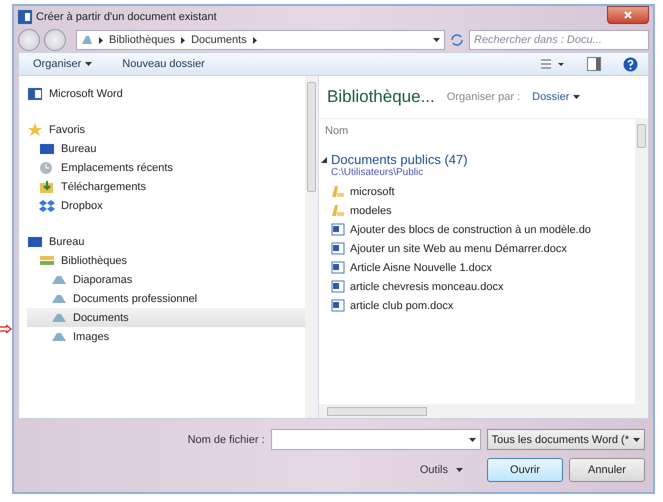 The image size is (663, 502). What do you see at coordinates (62, 64) in the screenshot?
I see `organize-button: Organiser` at bounding box center [62, 64].